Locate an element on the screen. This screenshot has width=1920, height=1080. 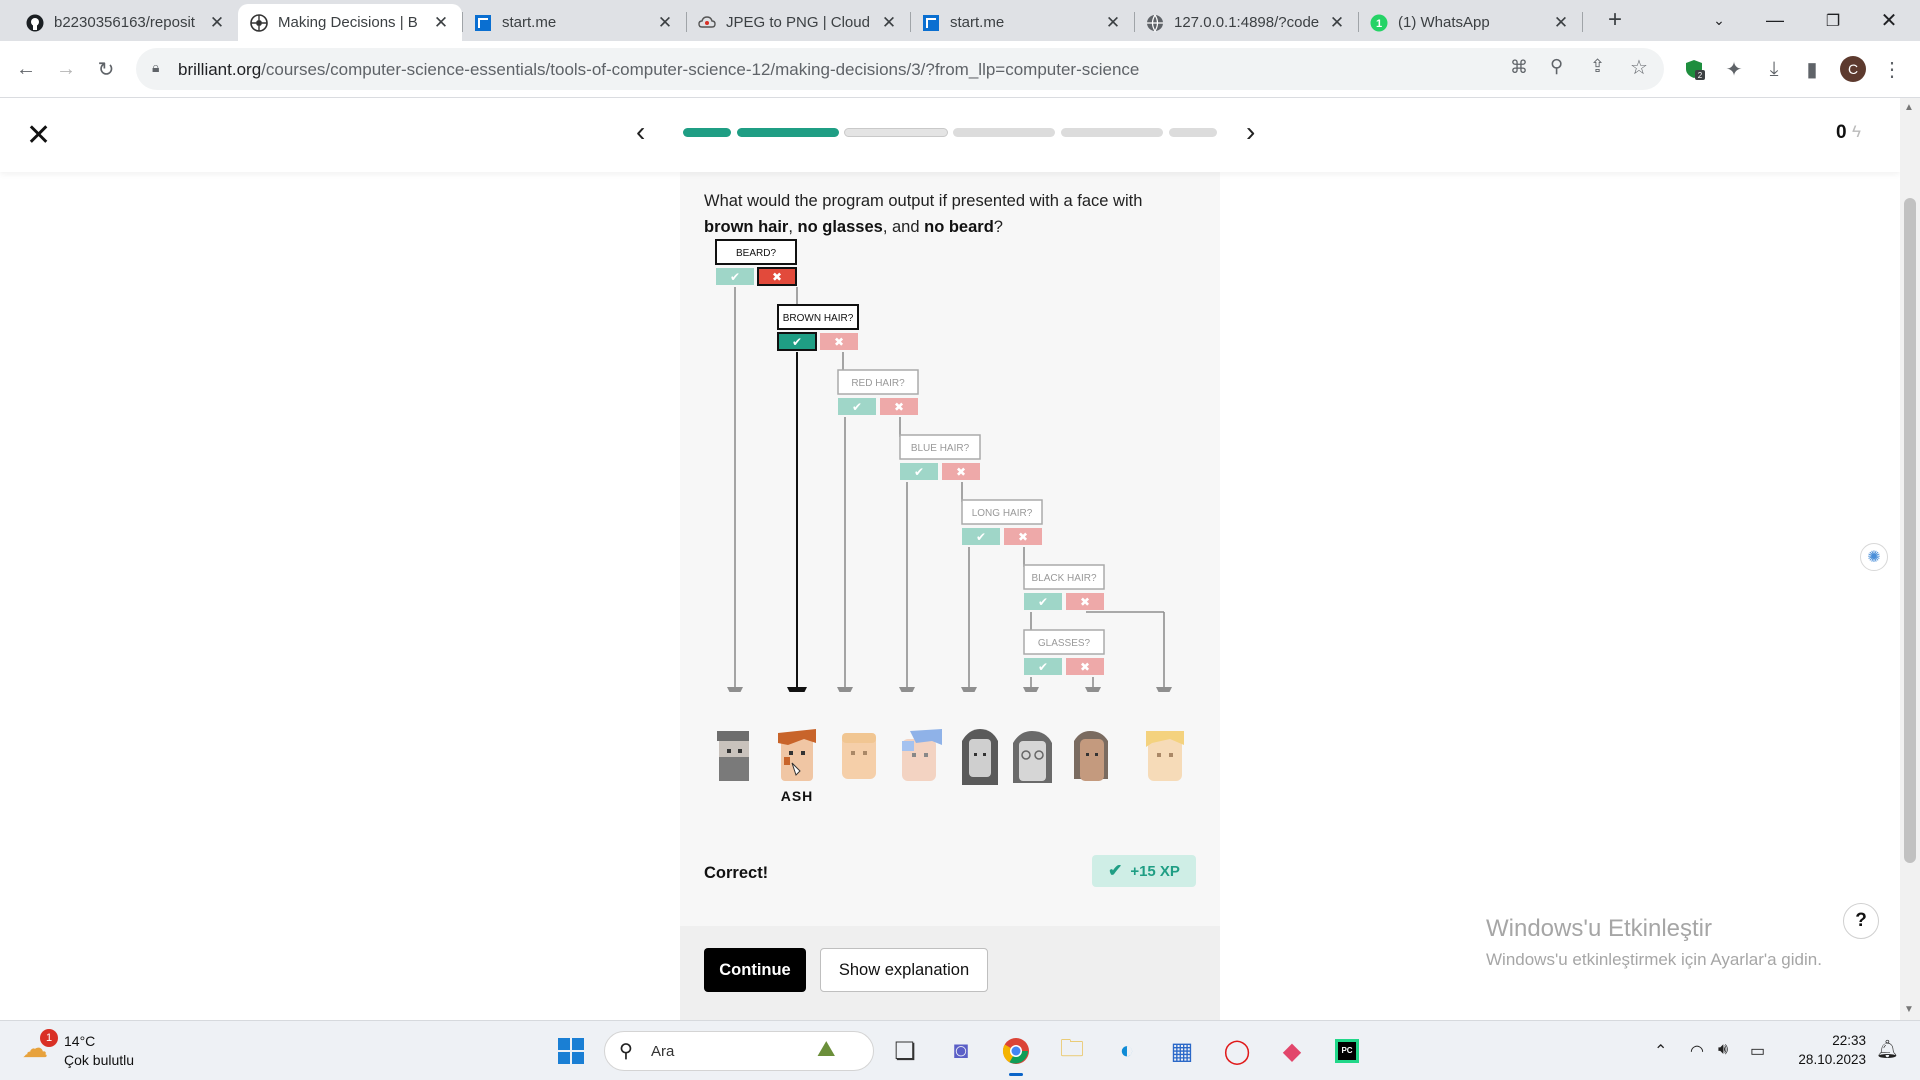
menu-kebab-icon: ⋮ is located at coordinates (1892, 69).